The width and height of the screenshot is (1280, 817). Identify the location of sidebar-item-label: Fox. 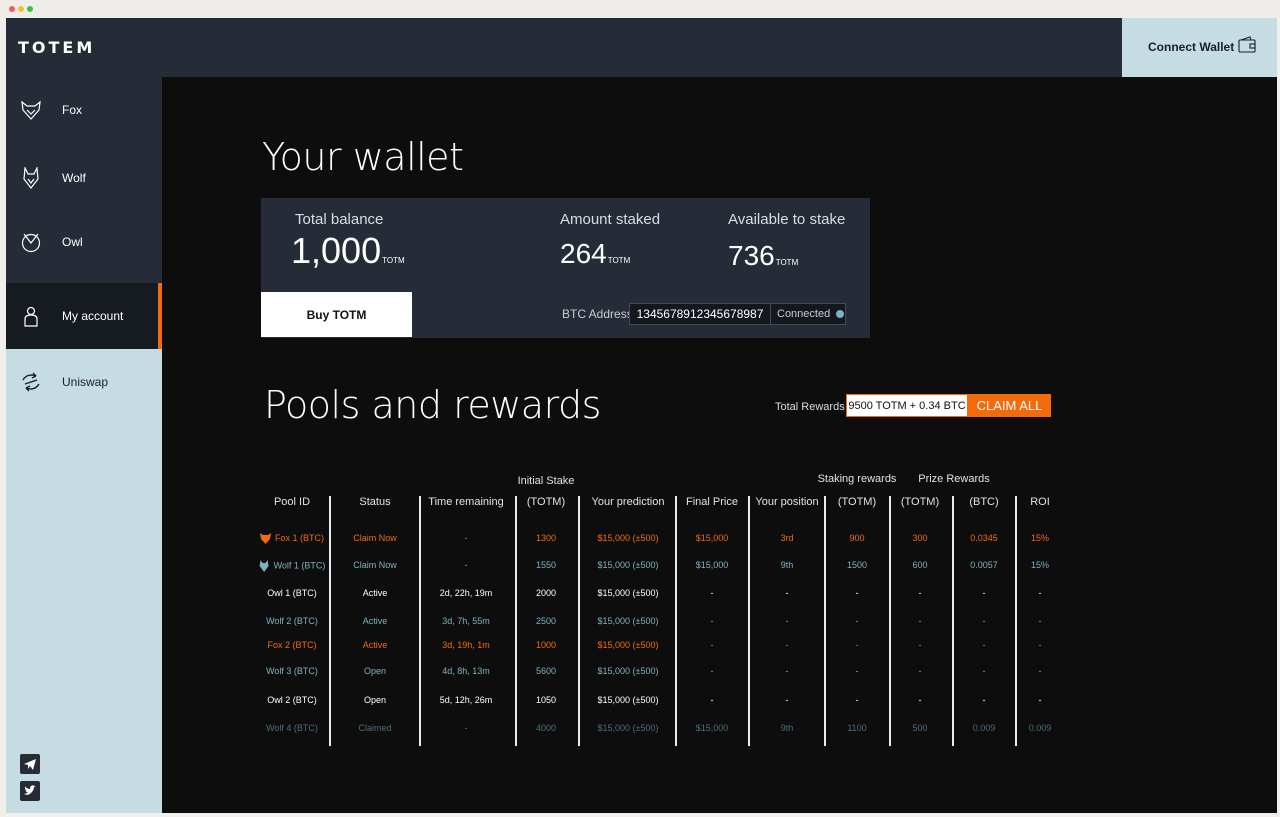
(72, 110).